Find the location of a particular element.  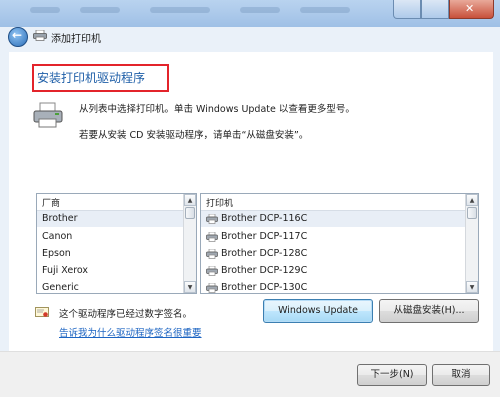

printer-model: Brother DCP-129C is located at coordinates (264, 270).